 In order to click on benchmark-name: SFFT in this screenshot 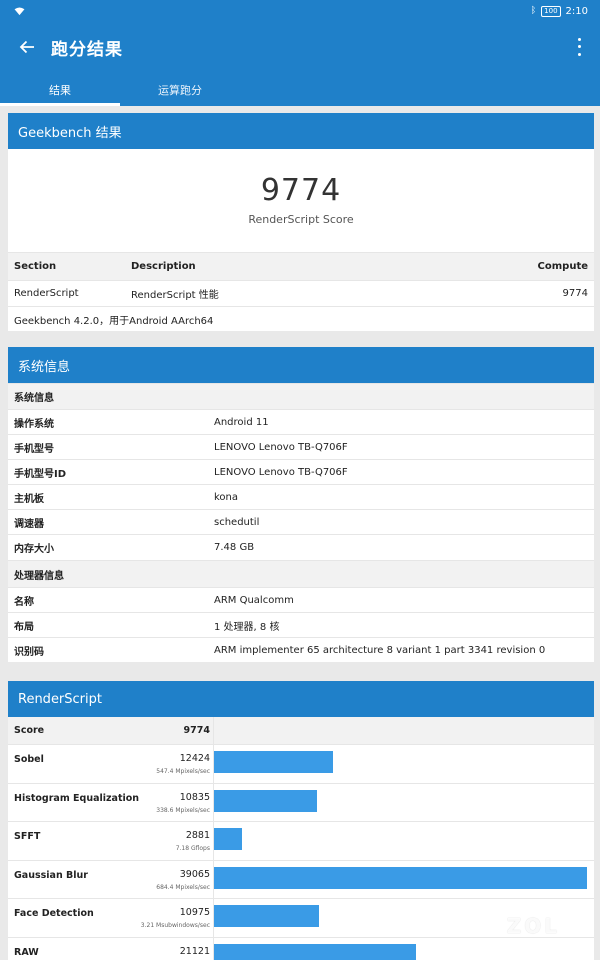, I will do `click(27, 836)`.